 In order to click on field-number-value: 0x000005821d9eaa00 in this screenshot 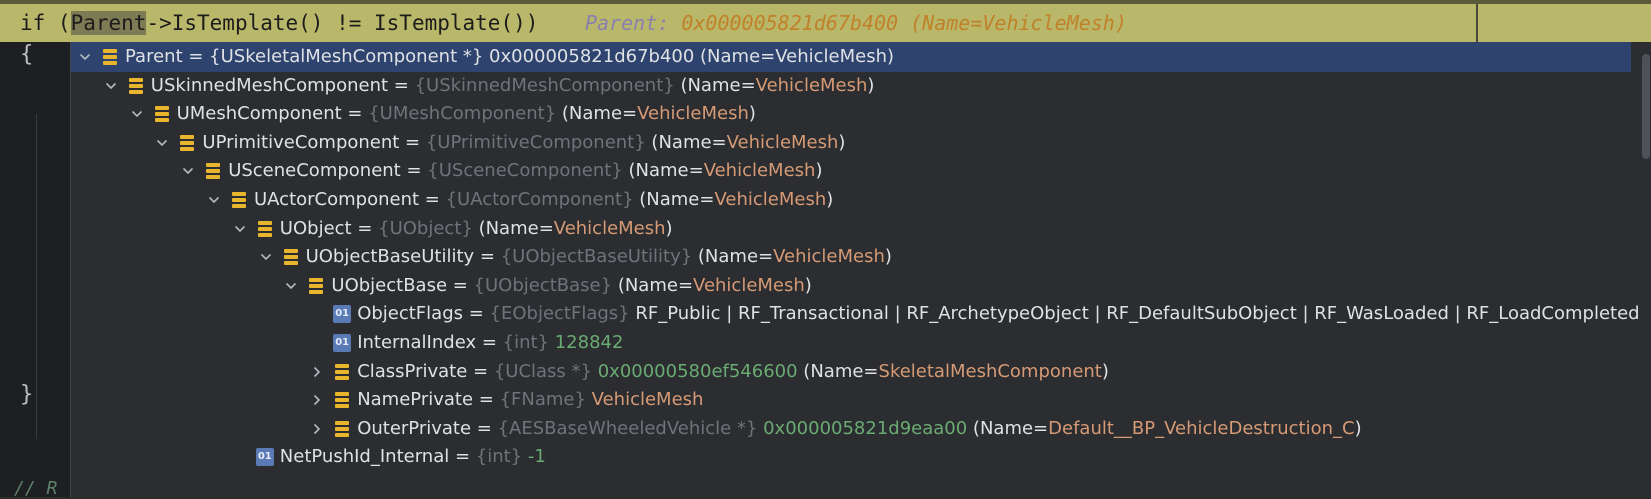, I will do `click(865, 428)`.